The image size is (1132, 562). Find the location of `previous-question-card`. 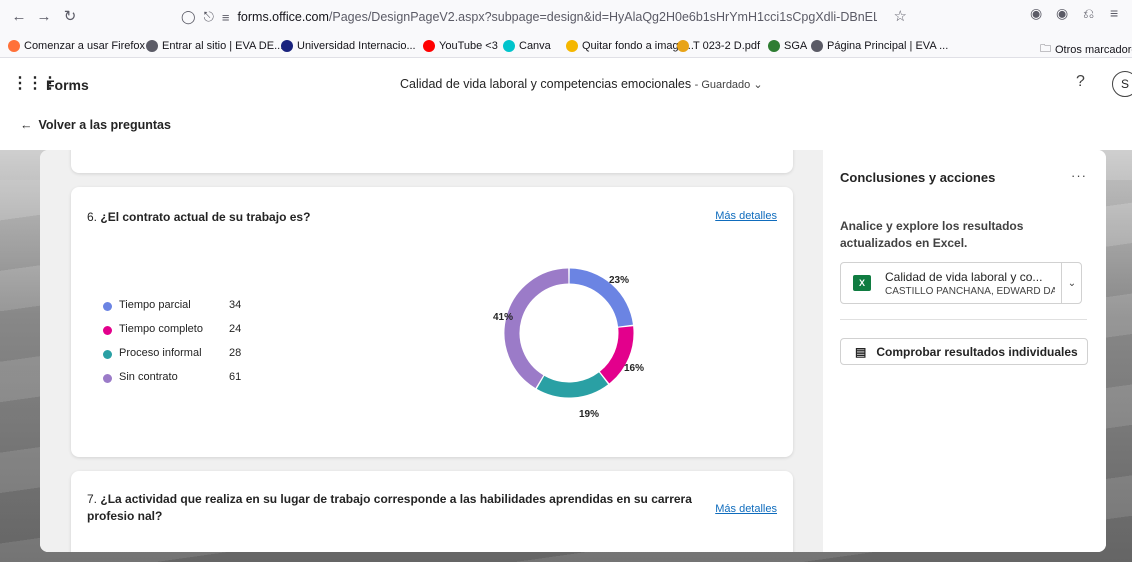

previous-question-card is located at coordinates (432, 161).